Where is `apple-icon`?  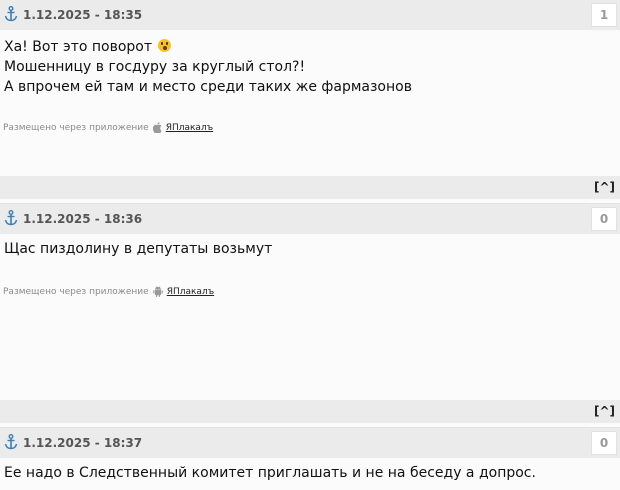
apple-icon is located at coordinates (157, 127).